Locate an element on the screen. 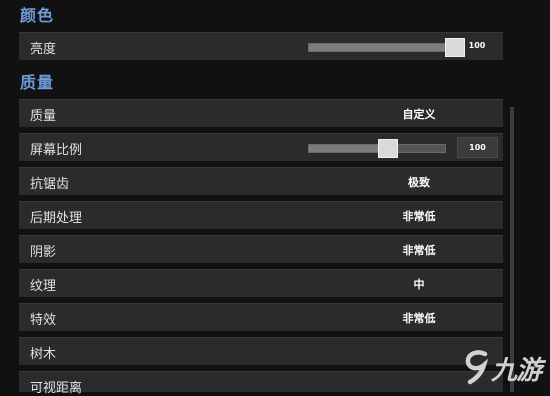 The width and height of the screenshot is (550, 396). anti-aliasing-row: 抗锯齿 极致 is located at coordinates (261, 181).